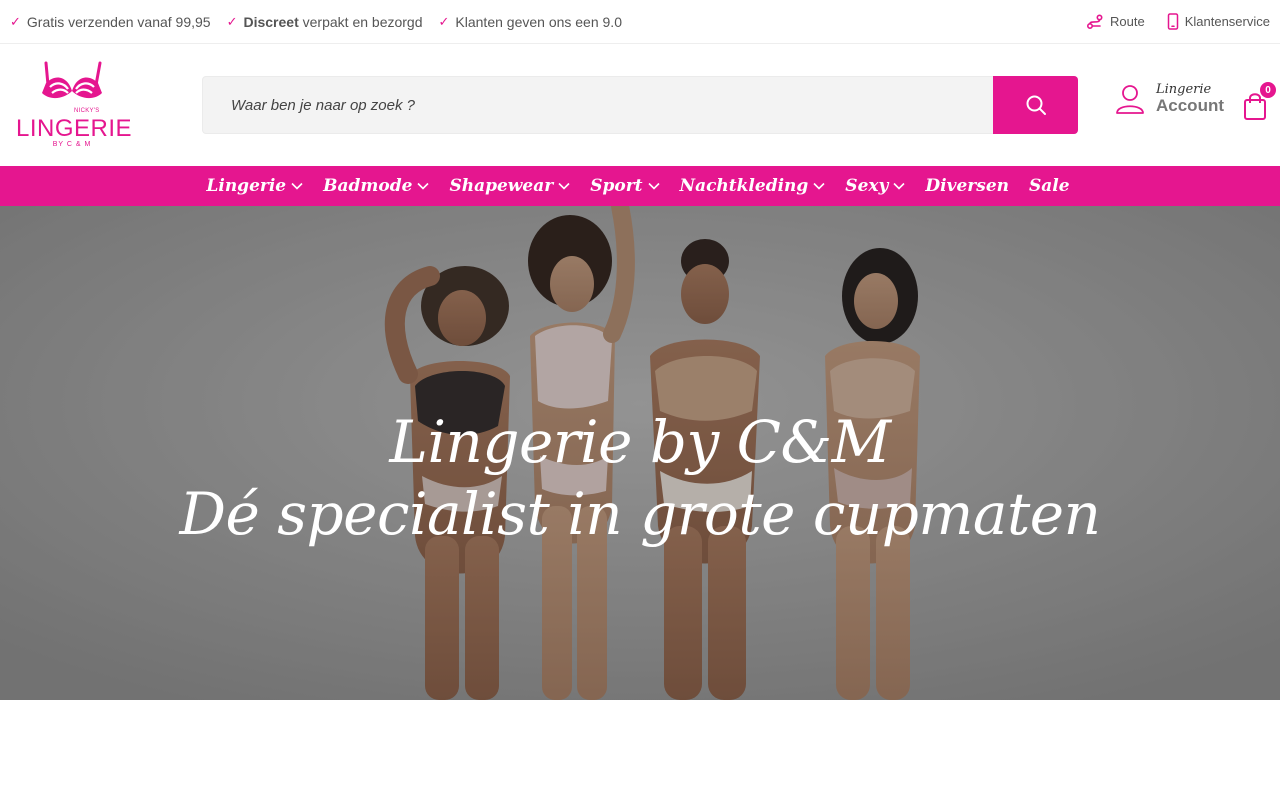 The image size is (1280, 800). What do you see at coordinates (501, 186) in the screenshot?
I see `nav-item-label: Shapewear` at bounding box center [501, 186].